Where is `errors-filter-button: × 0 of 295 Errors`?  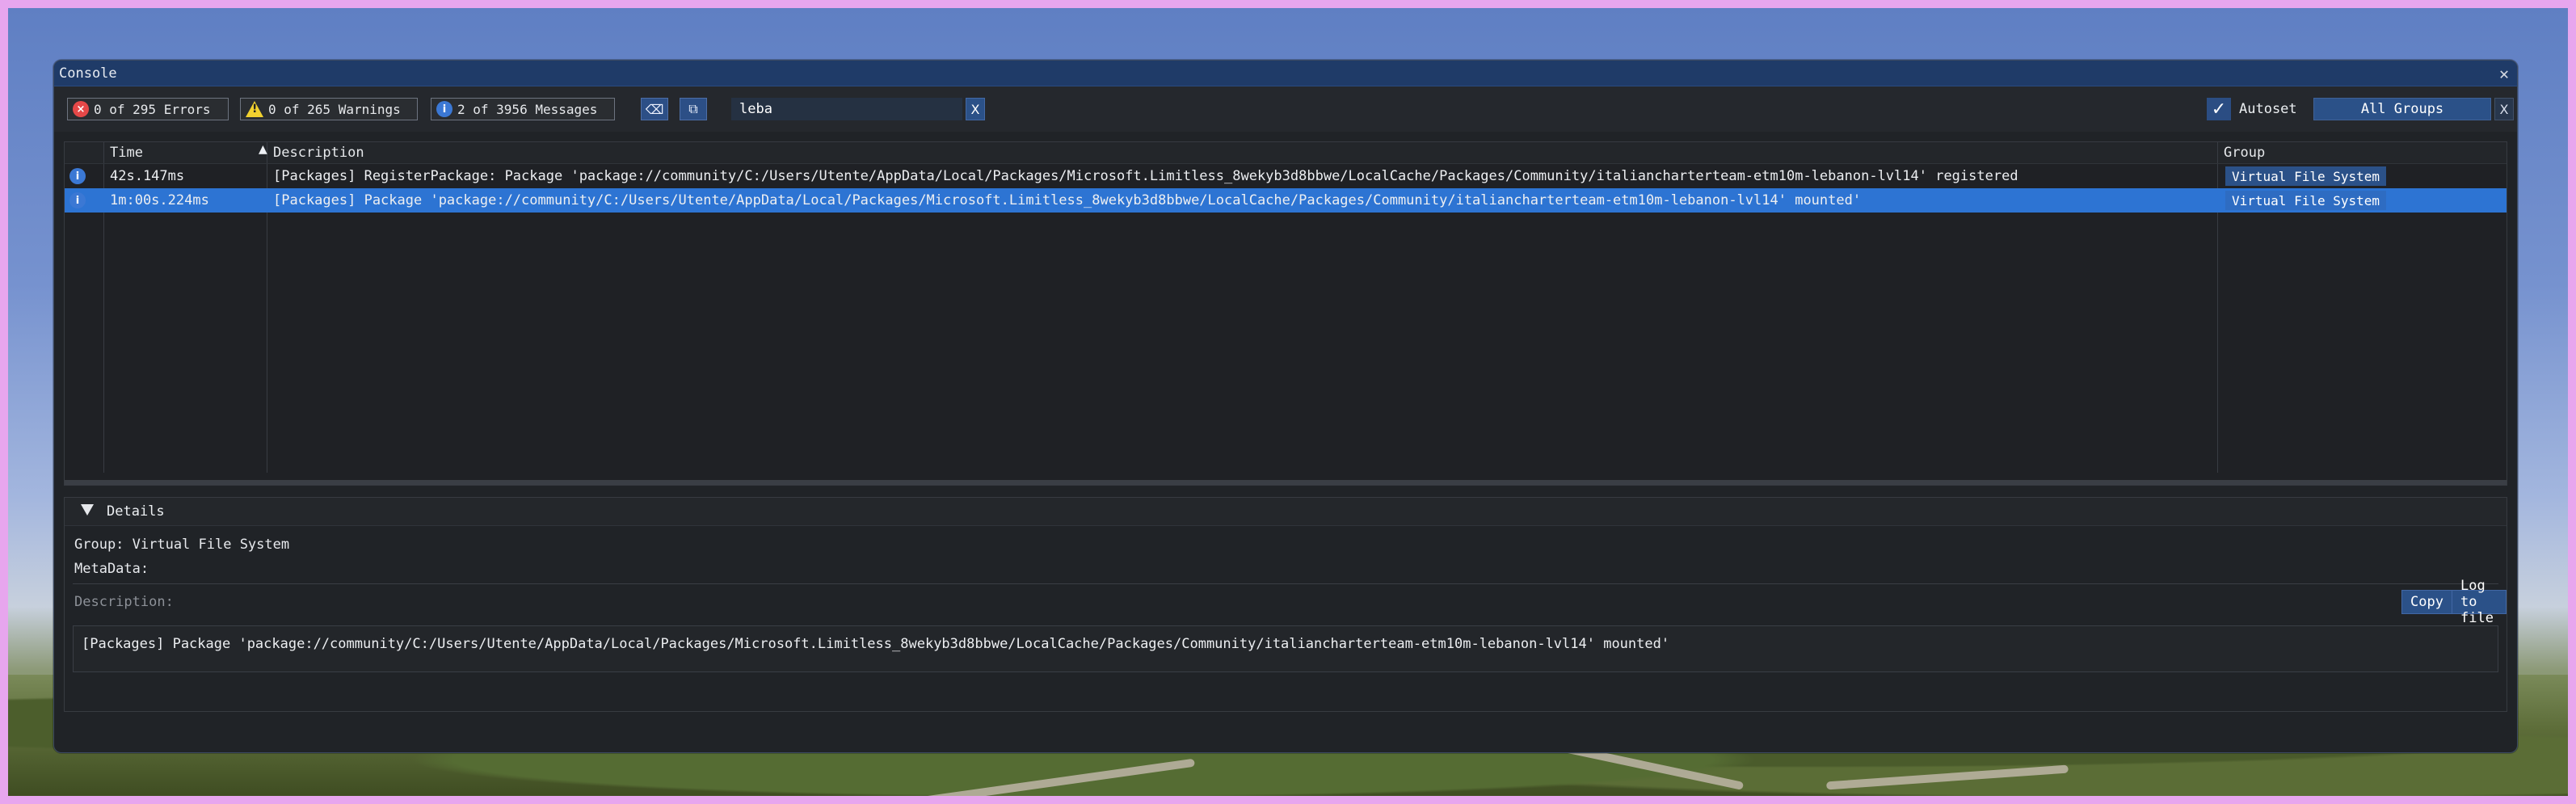
errors-filter-button: × 0 of 295 Errors is located at coordinates (148, 109).